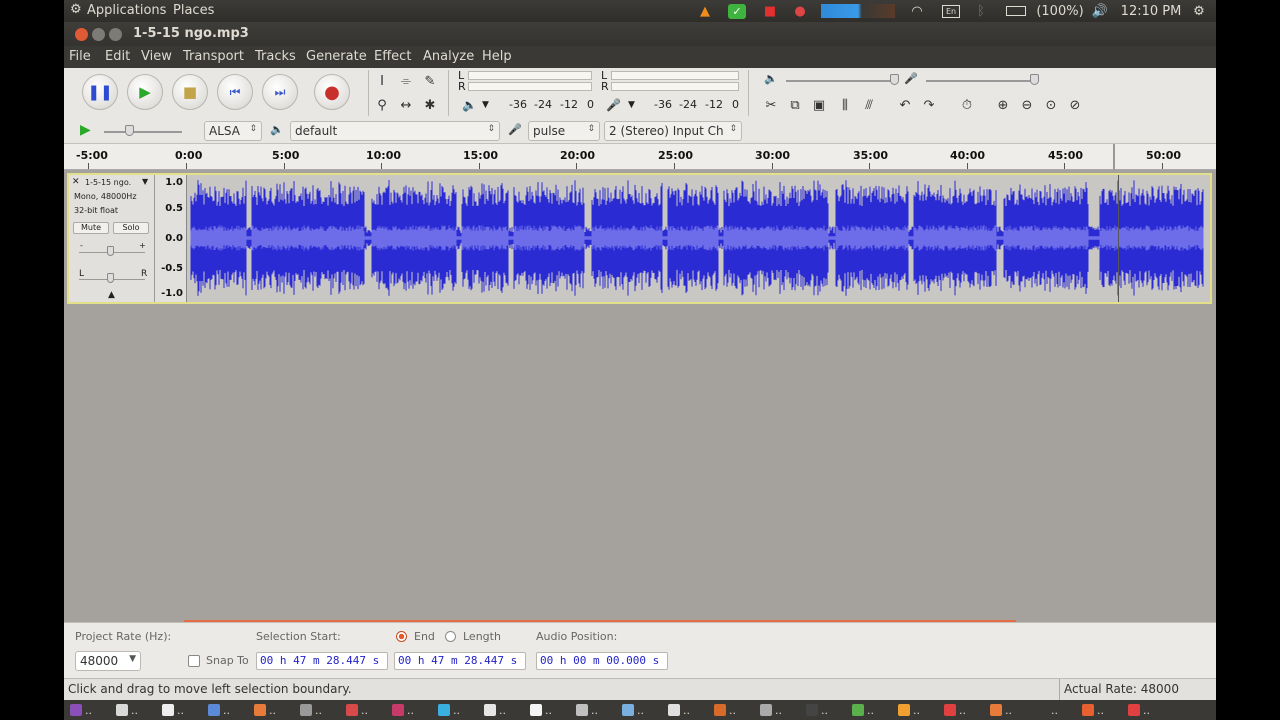  I want to click on trim-icon: ⫼, so click(845, 105).